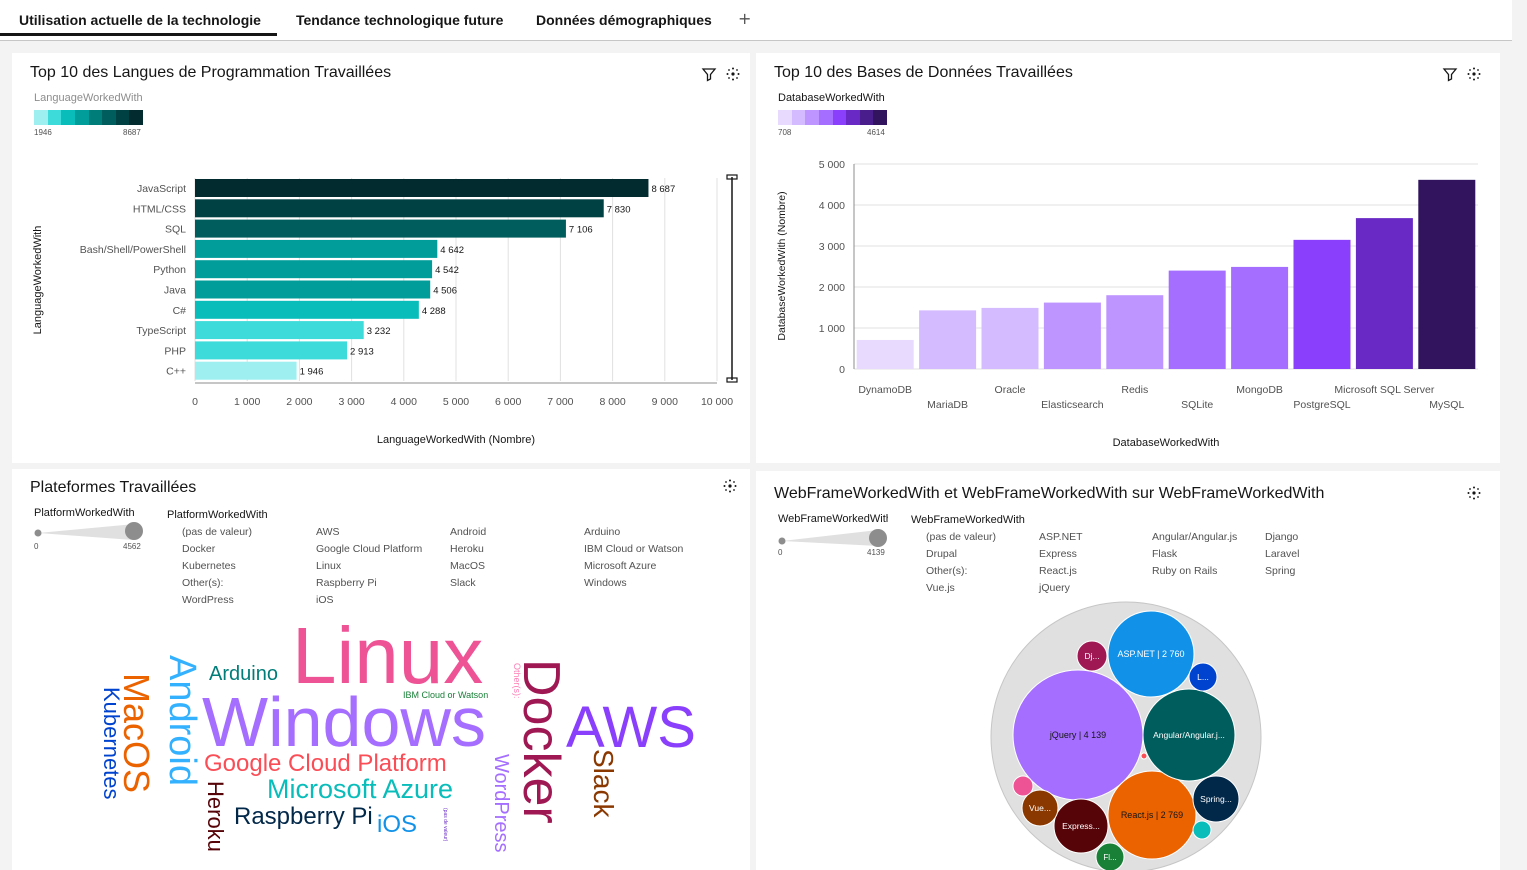 Image resolution: width=1527 pixels, height=870 pixels. I want to click on y-tick-label: 3 000, so click(832, 247).